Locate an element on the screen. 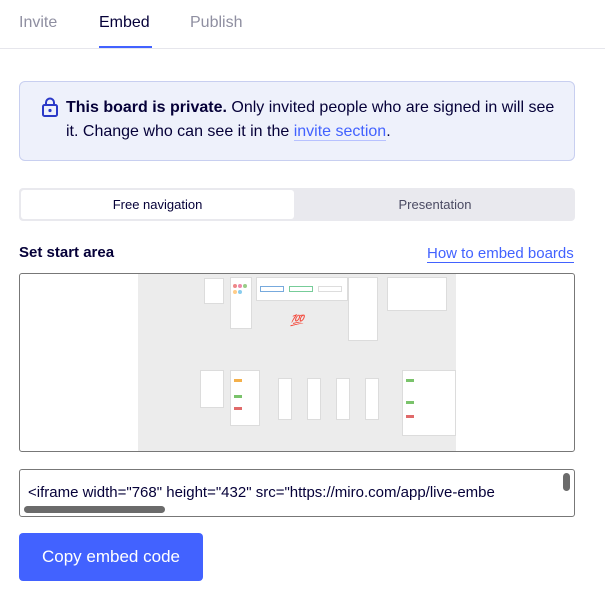 The width and height of the screenshot is (605, 602). privacy-text-end: . is located at coordinates (388, 131).